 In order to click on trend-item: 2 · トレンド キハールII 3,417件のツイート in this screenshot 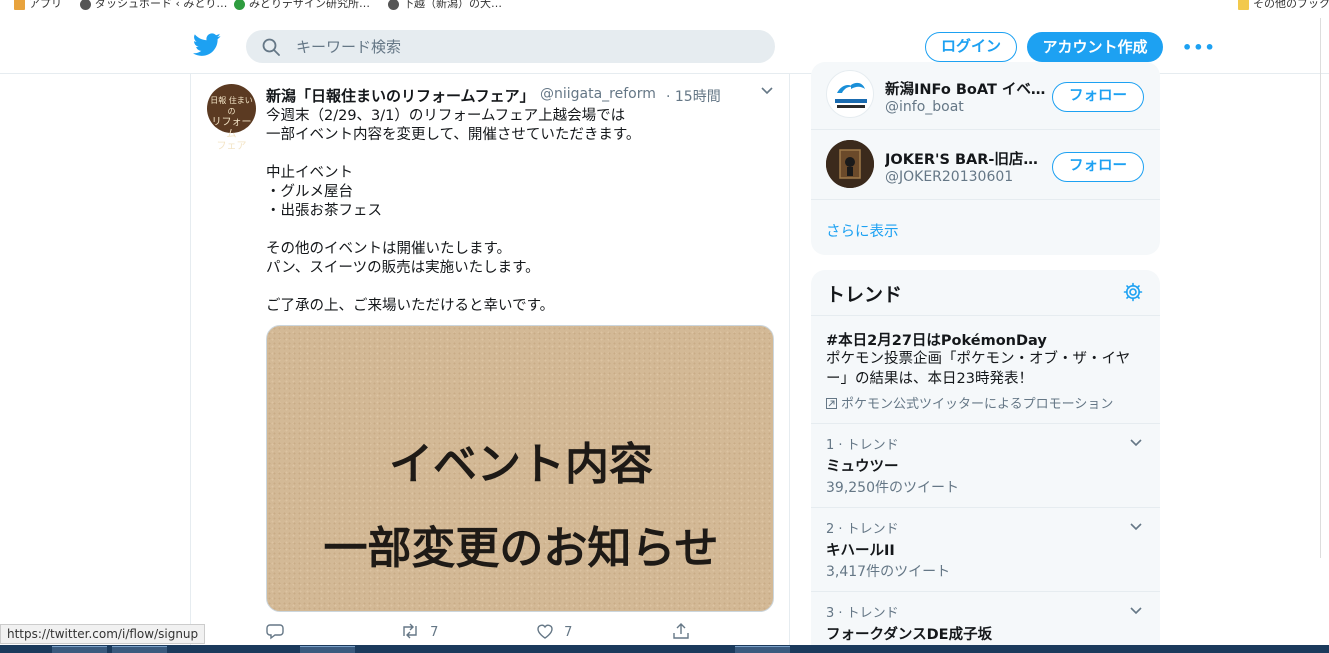, I will do `click(985, 550)`.